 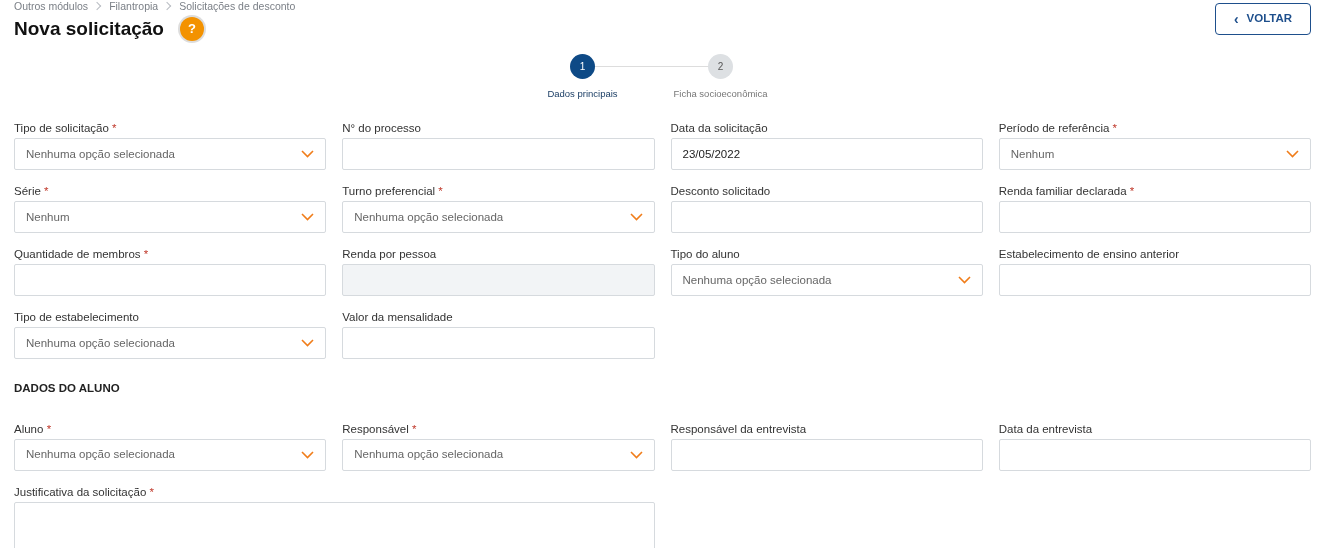 What do you see at coordinates (32, 191) in the screenshot?
I see `field-label: Série *` at bounding box center [32, 191].